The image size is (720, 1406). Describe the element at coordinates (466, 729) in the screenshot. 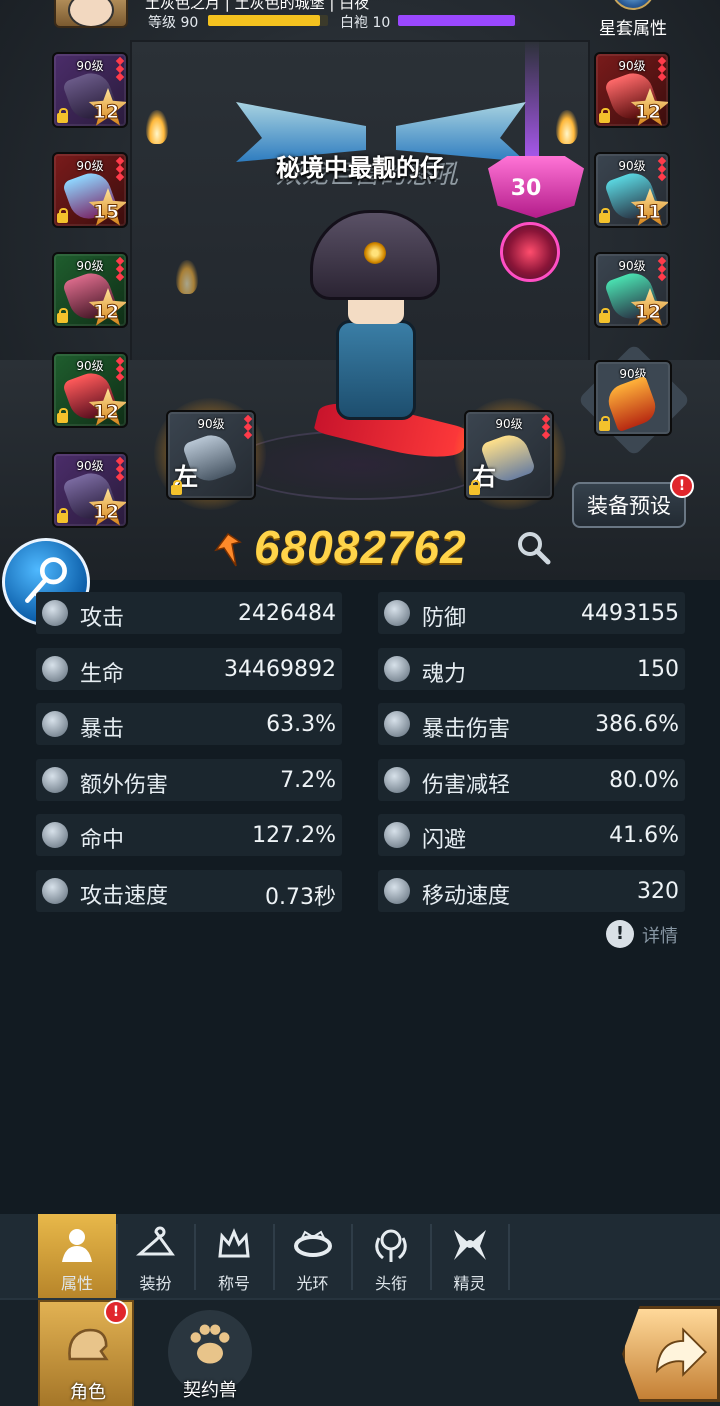

I see `stat-name: 暴击伤害` at that location.